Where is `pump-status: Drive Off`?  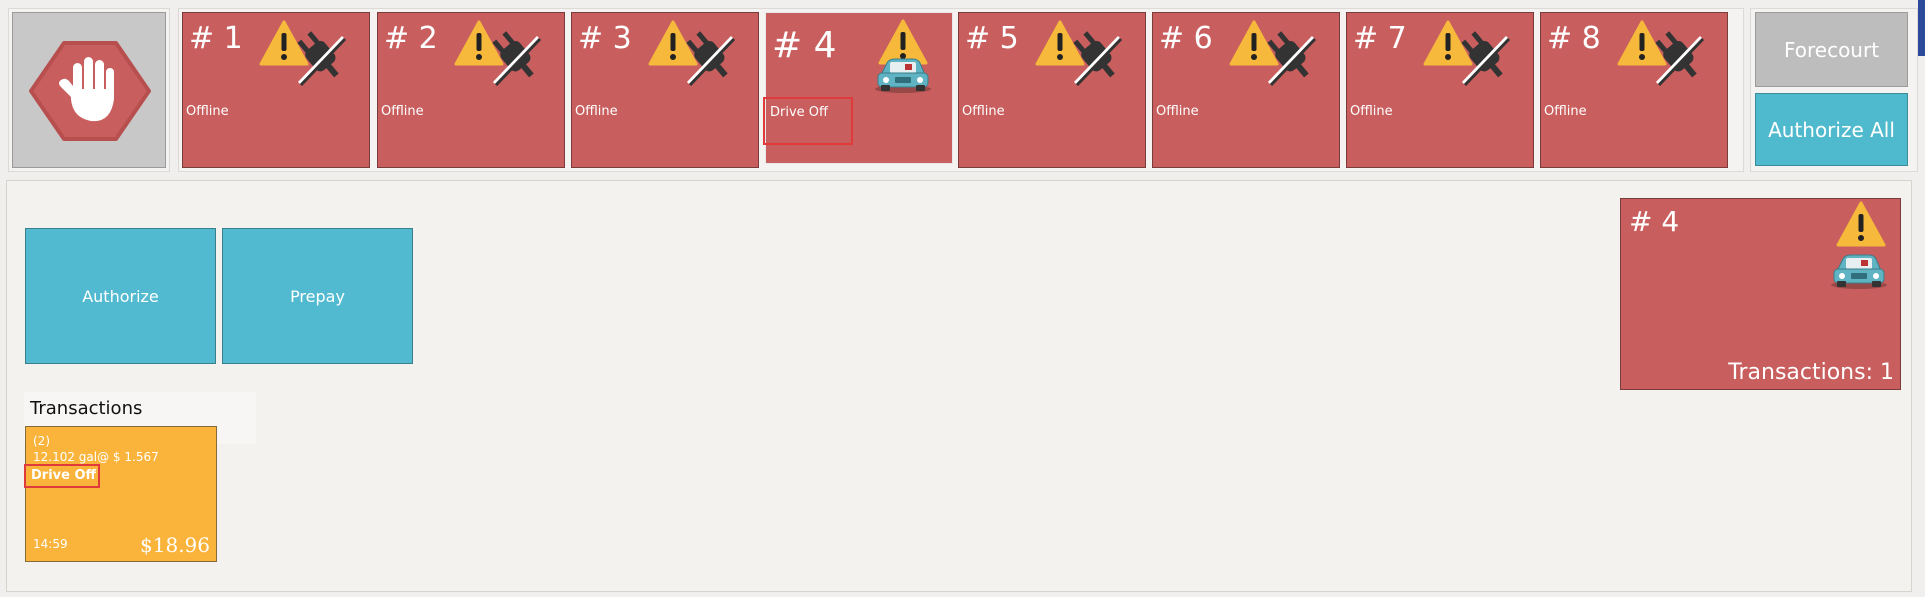 pump-status: Drive Off is located at coordinates (808, 121).